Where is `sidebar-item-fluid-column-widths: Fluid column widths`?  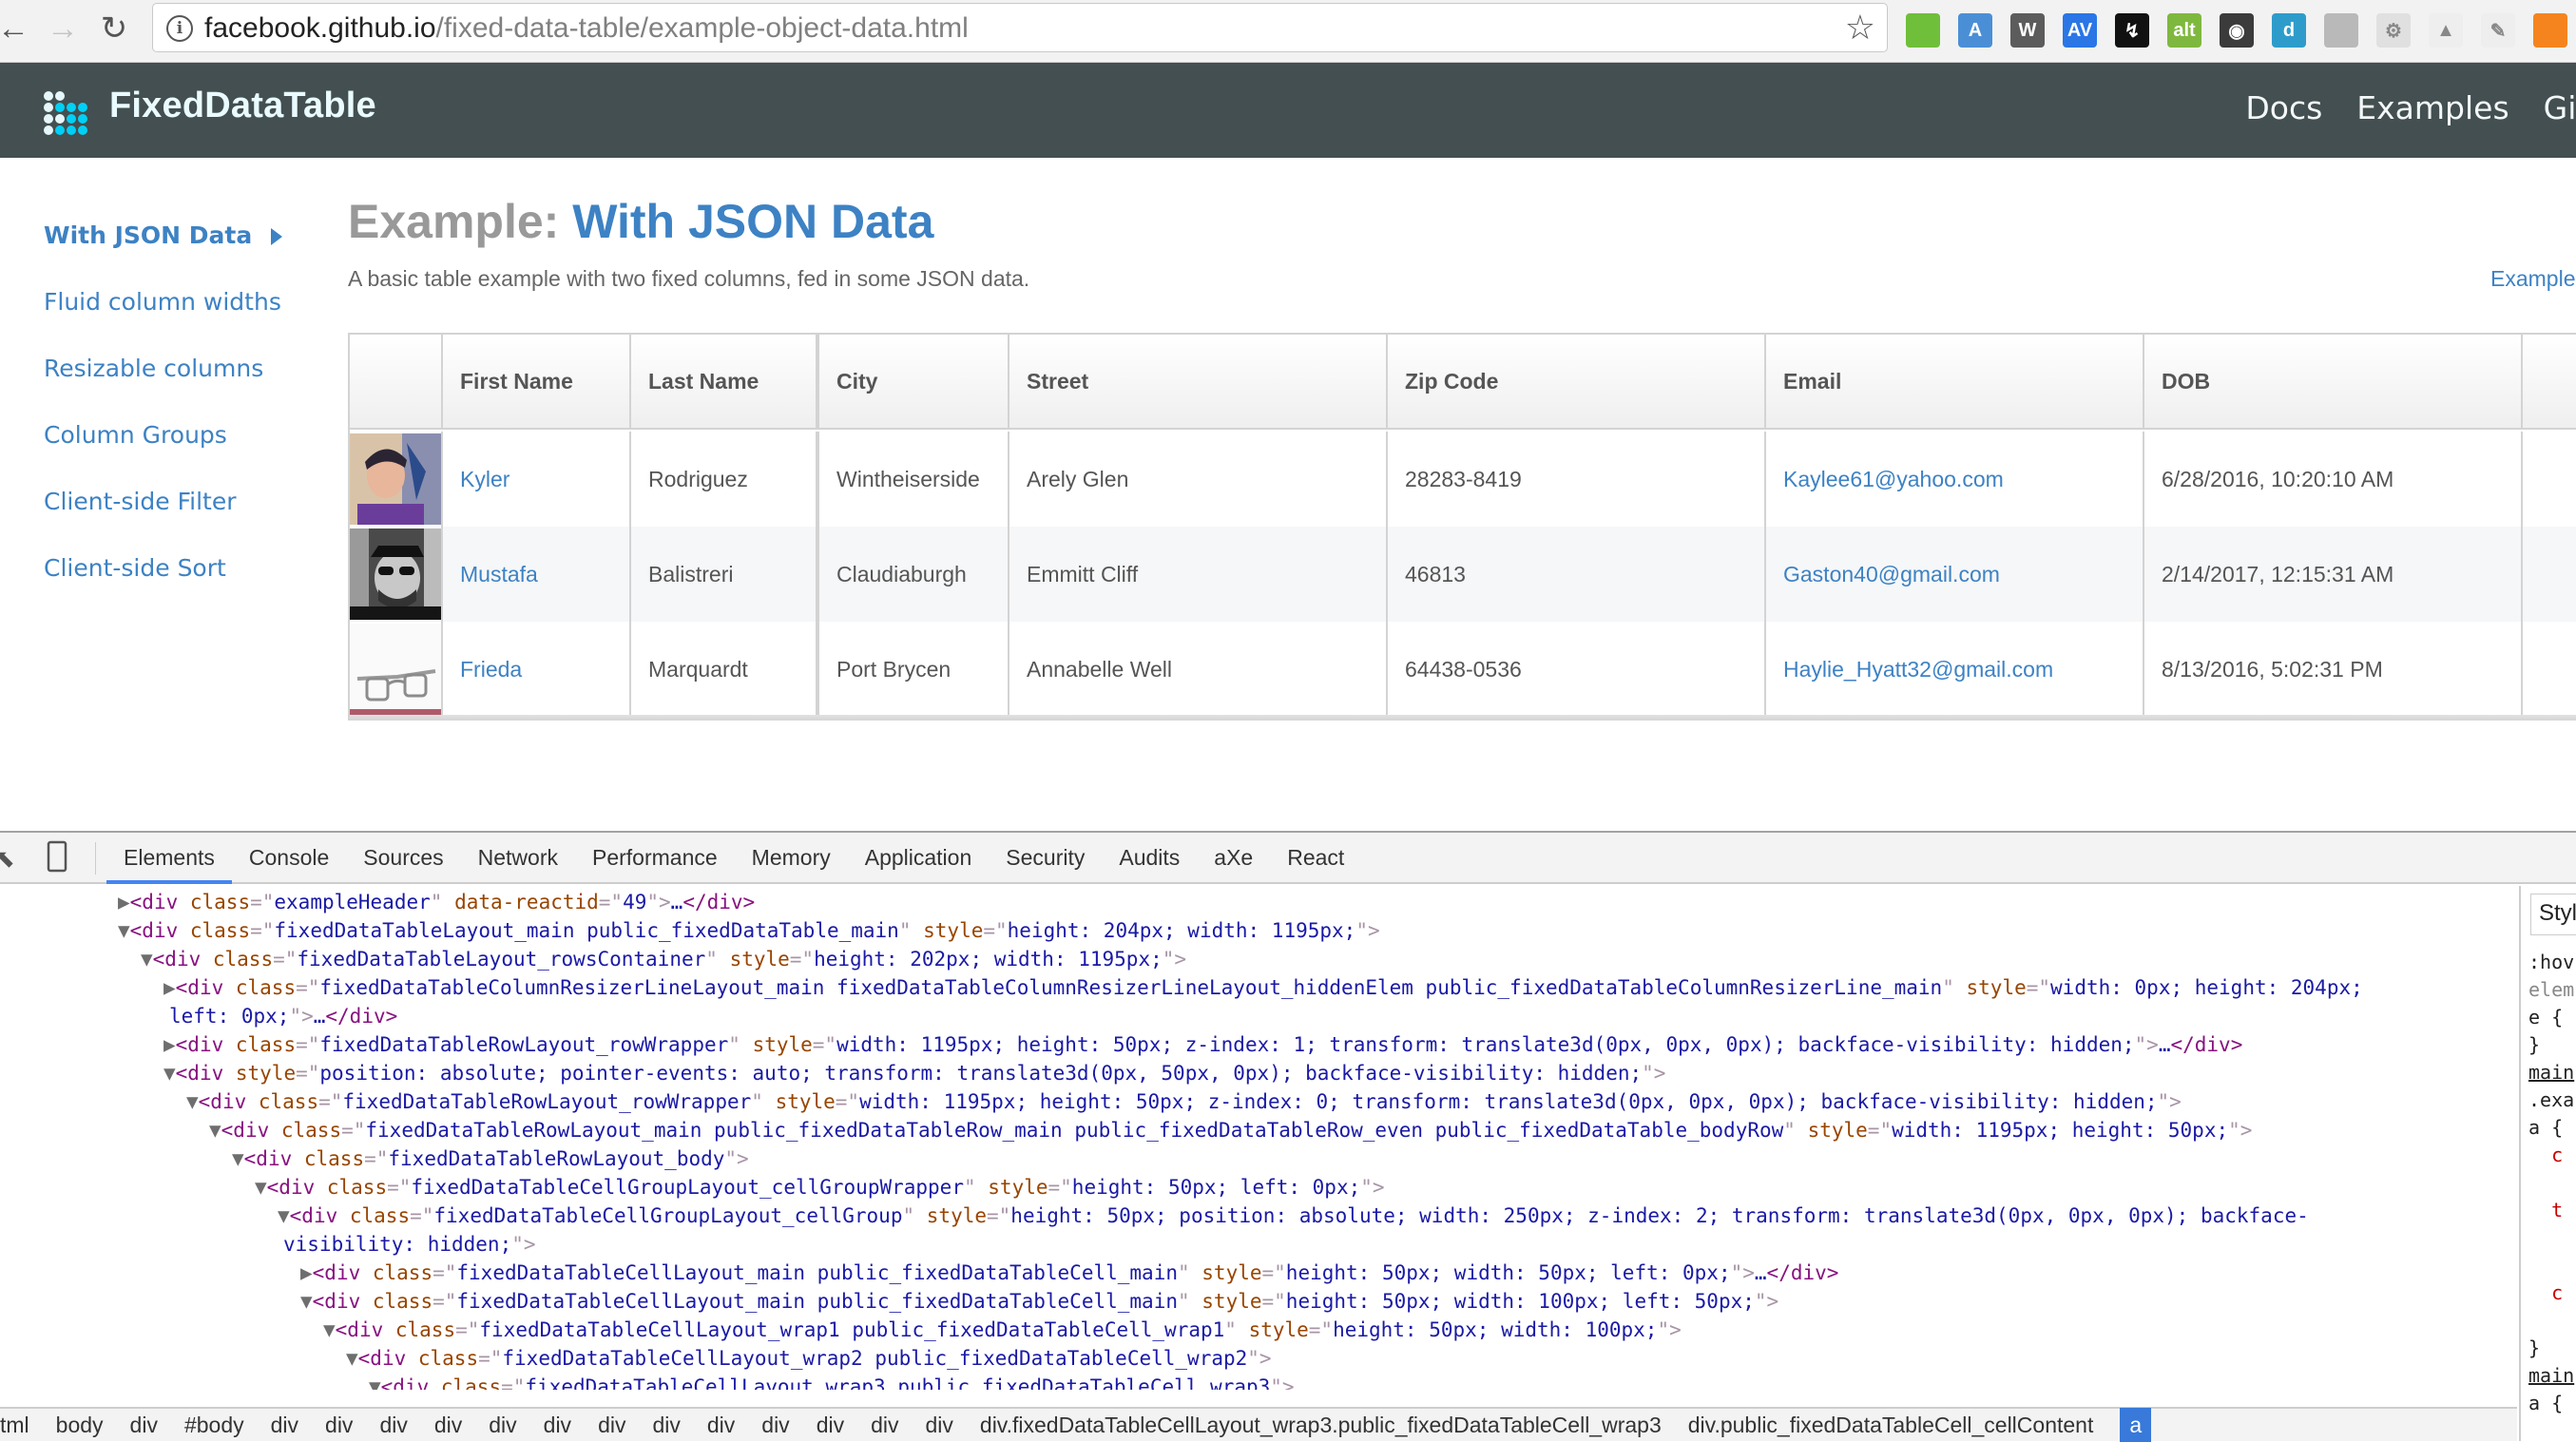
sidebar-item-fluid-column-widths: Fluid column widths is located at coordinates (163, 316).